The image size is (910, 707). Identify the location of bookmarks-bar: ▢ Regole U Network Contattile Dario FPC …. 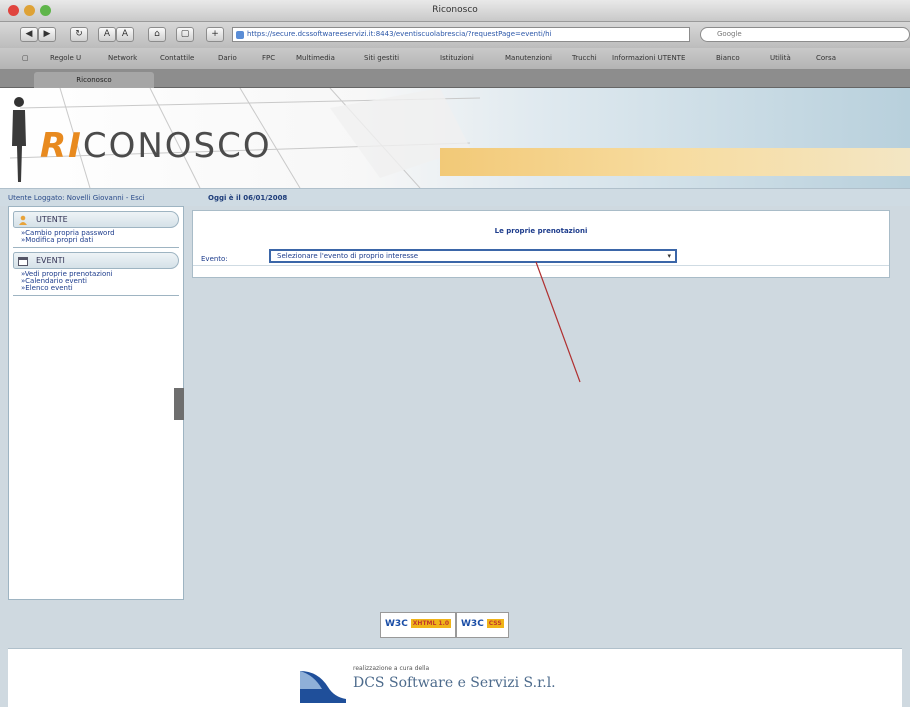
(455, 59).